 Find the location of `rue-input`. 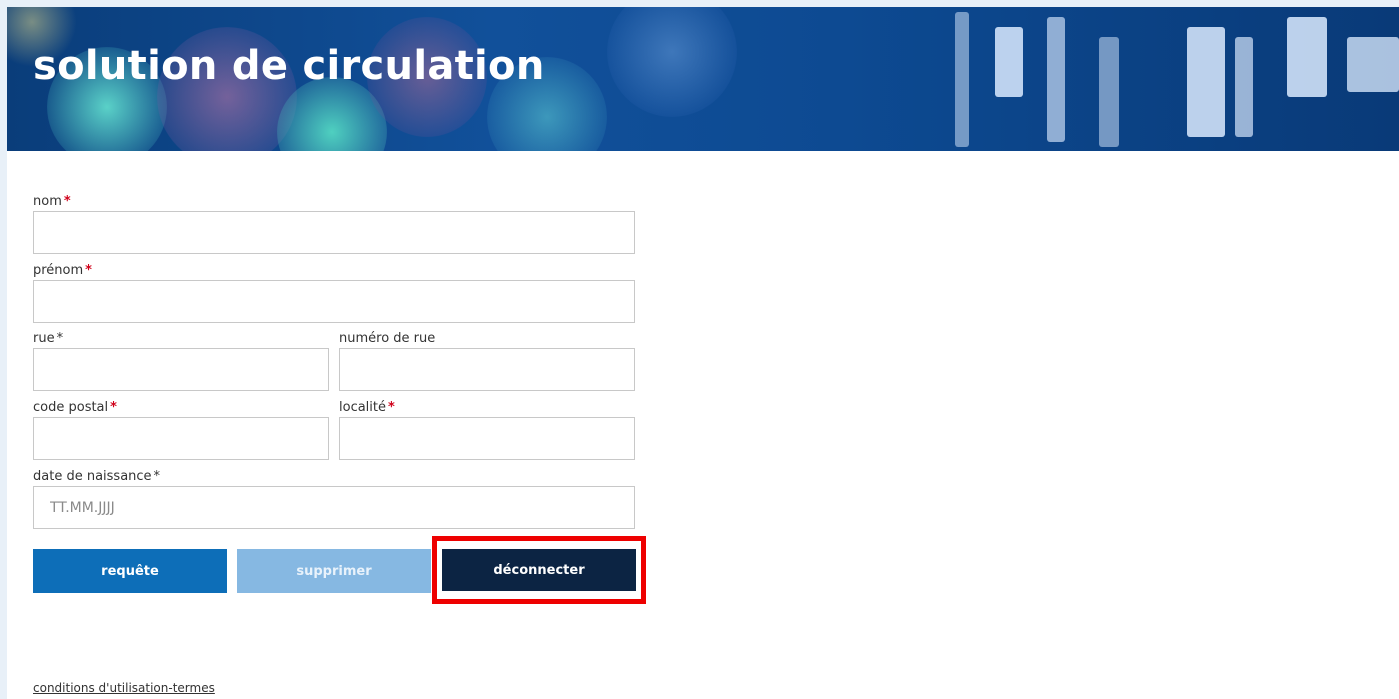

rue-input is located at coordinates (181, 369).